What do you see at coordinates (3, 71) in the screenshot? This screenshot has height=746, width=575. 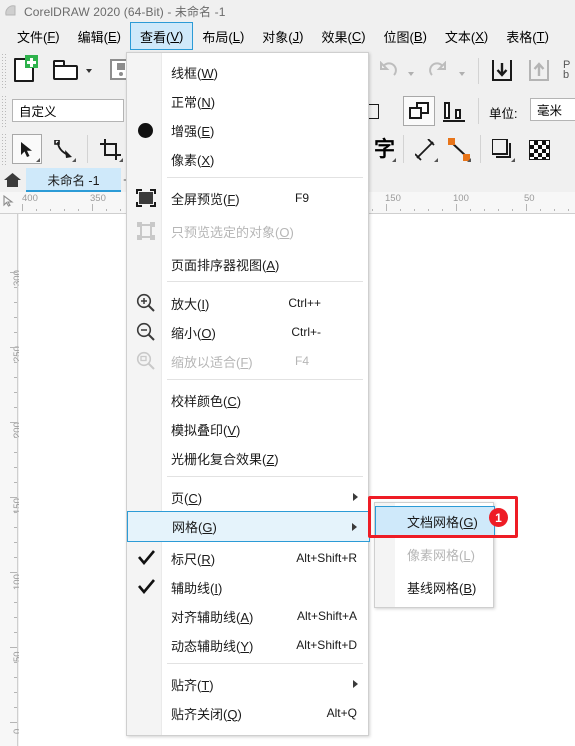 I see `toolbar-drag-handle` at bounding box center [3, 71].